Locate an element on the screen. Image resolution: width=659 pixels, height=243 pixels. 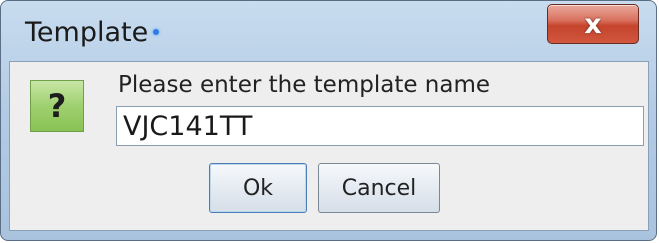
question-icon: ? is located at coordinates (57, 106).